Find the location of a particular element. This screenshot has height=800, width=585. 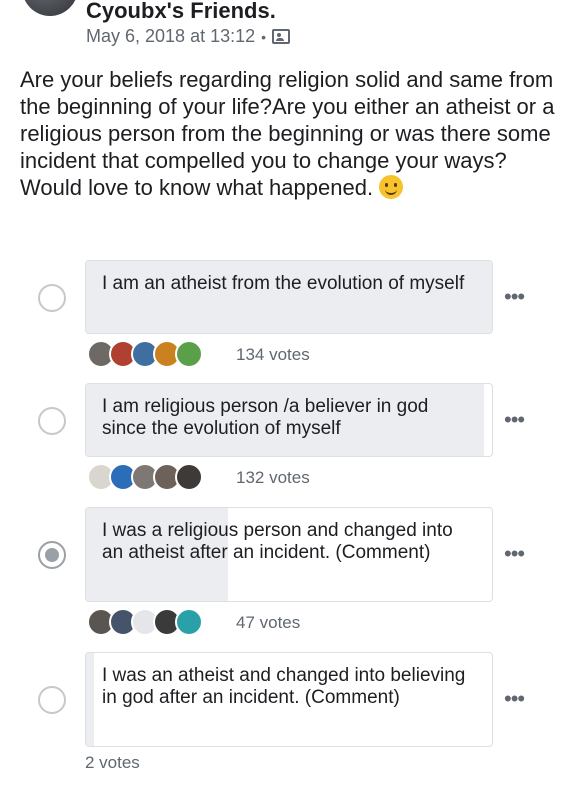

group-avatar is located at coordinates (50, 8).